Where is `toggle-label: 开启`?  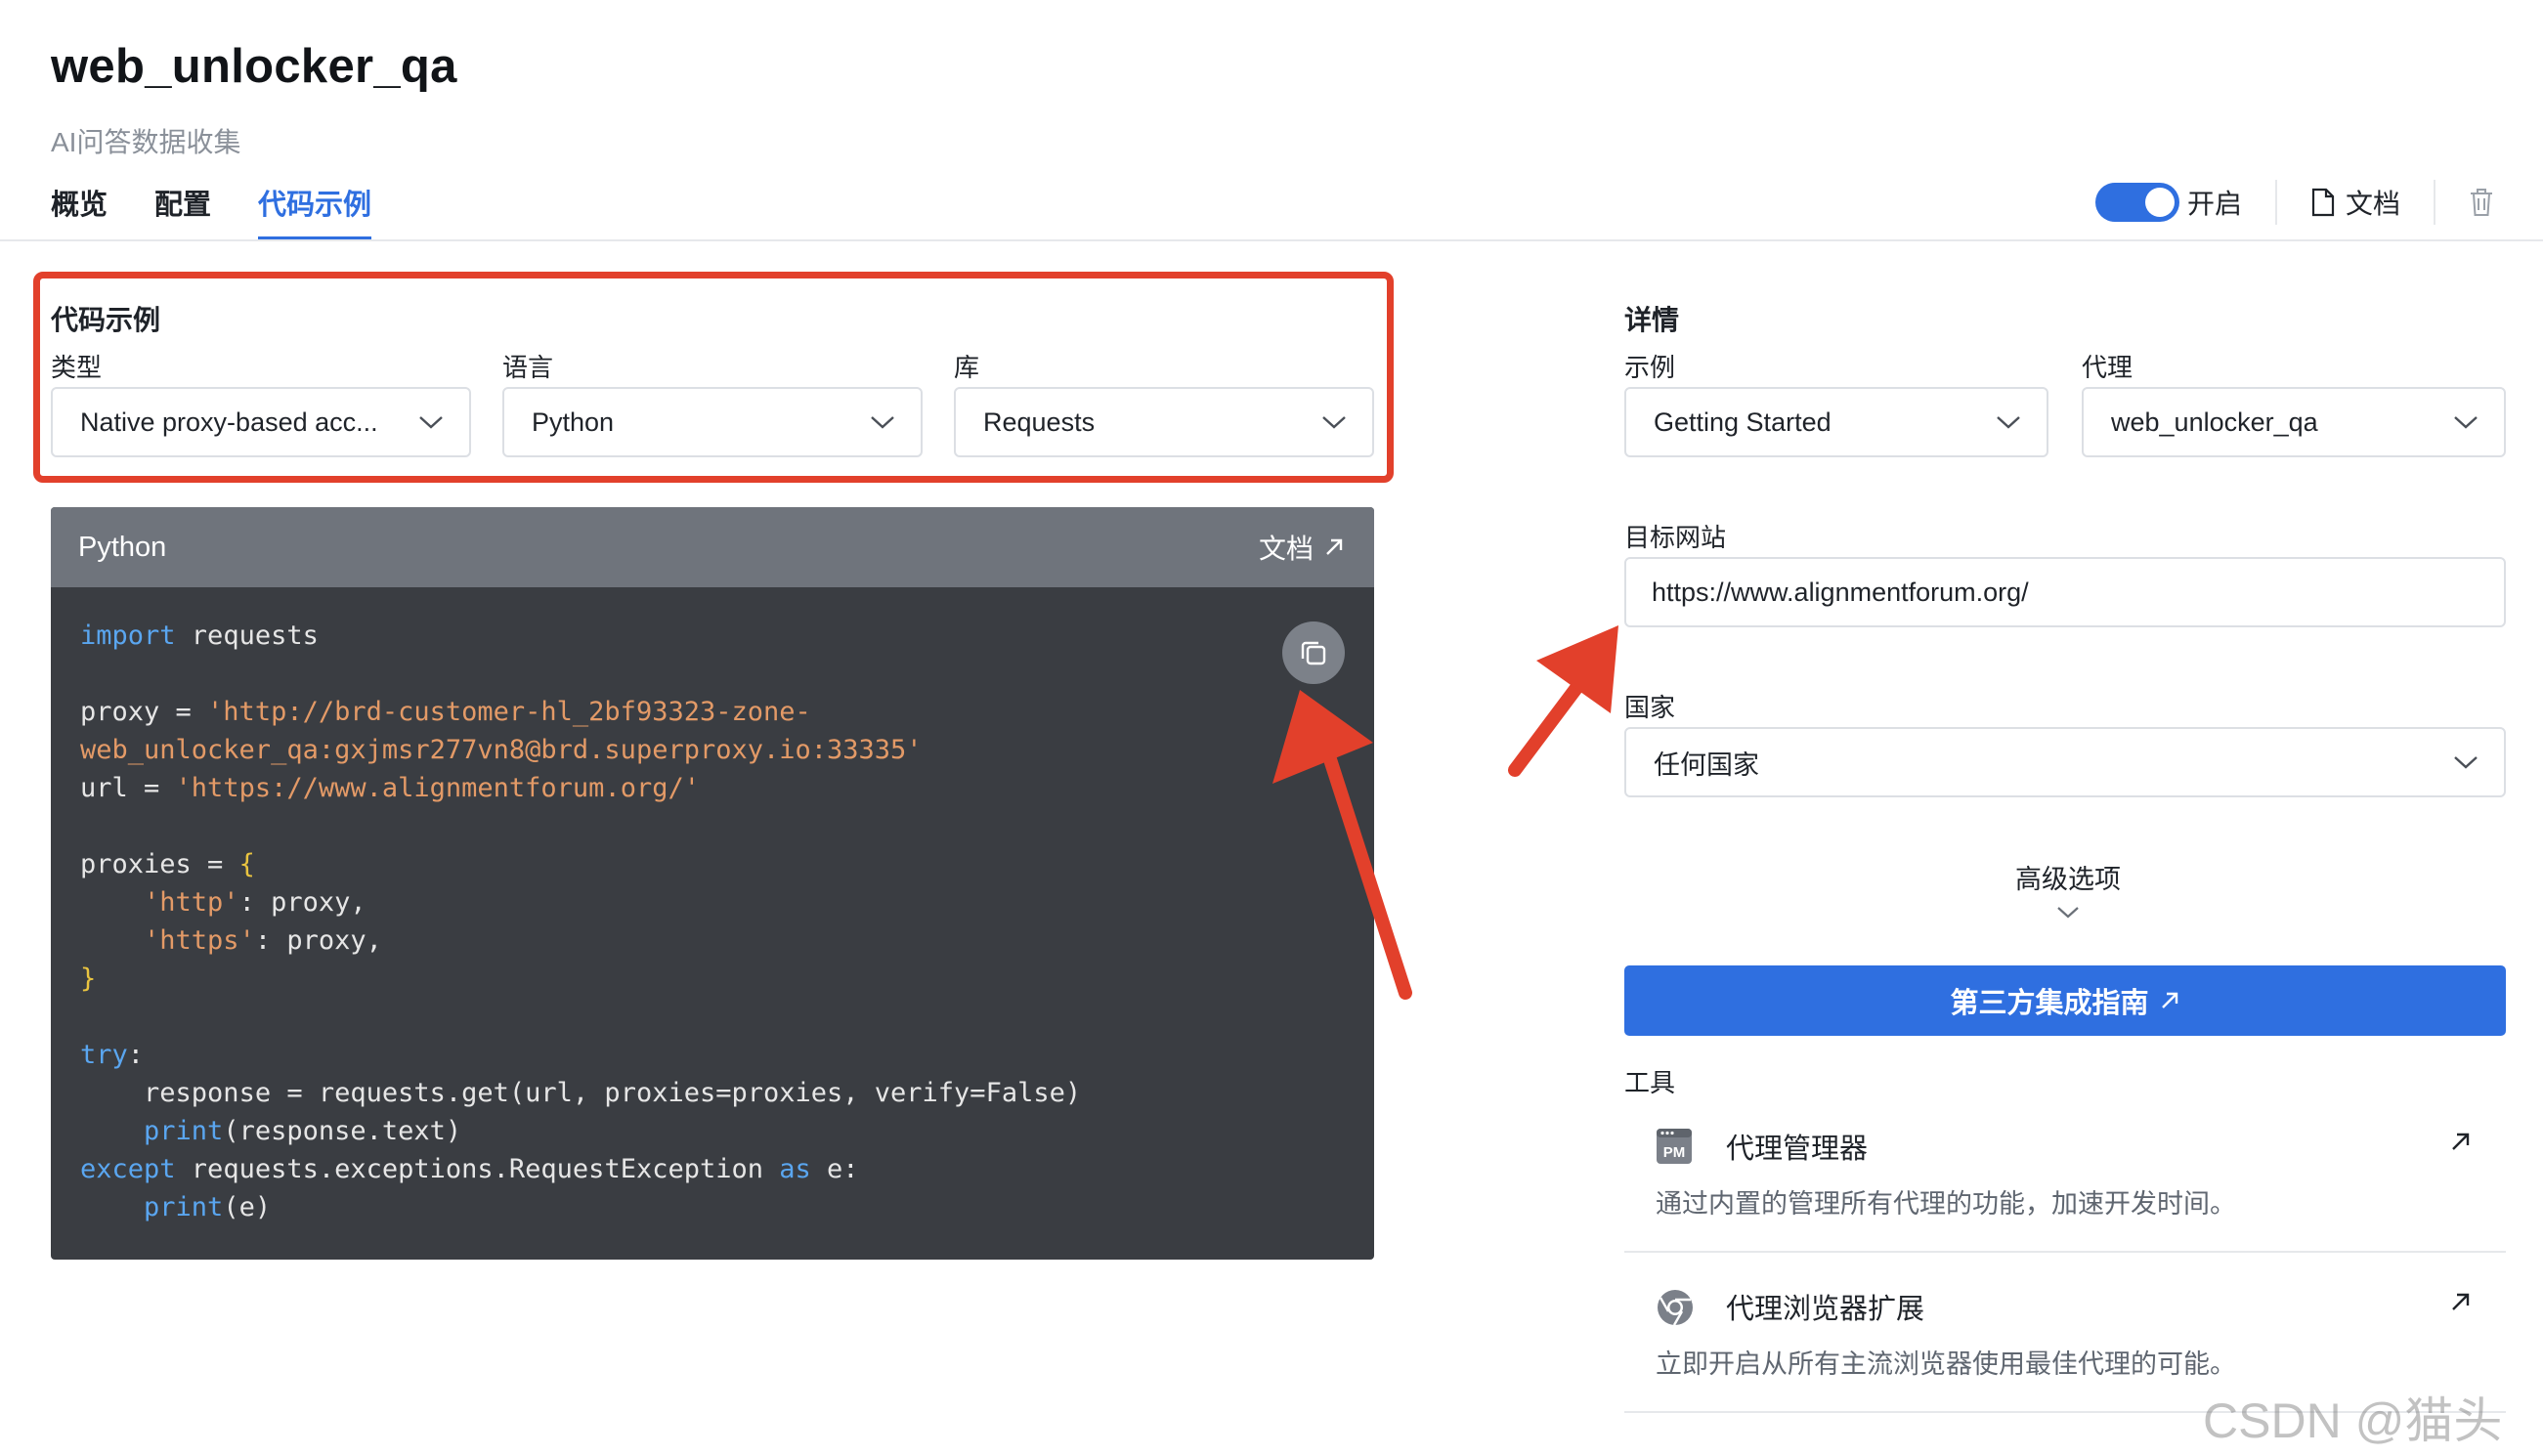 toggle-label: 开启 is located at coordinates (2214, 204).